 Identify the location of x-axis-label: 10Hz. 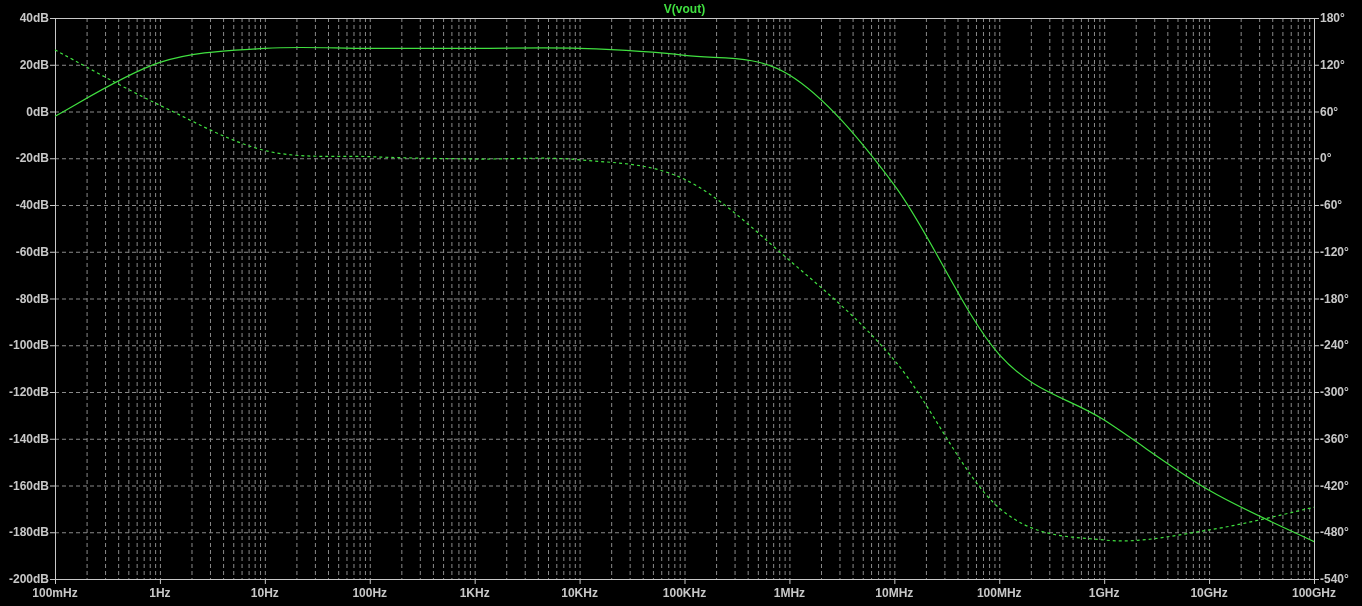
(264, 593).